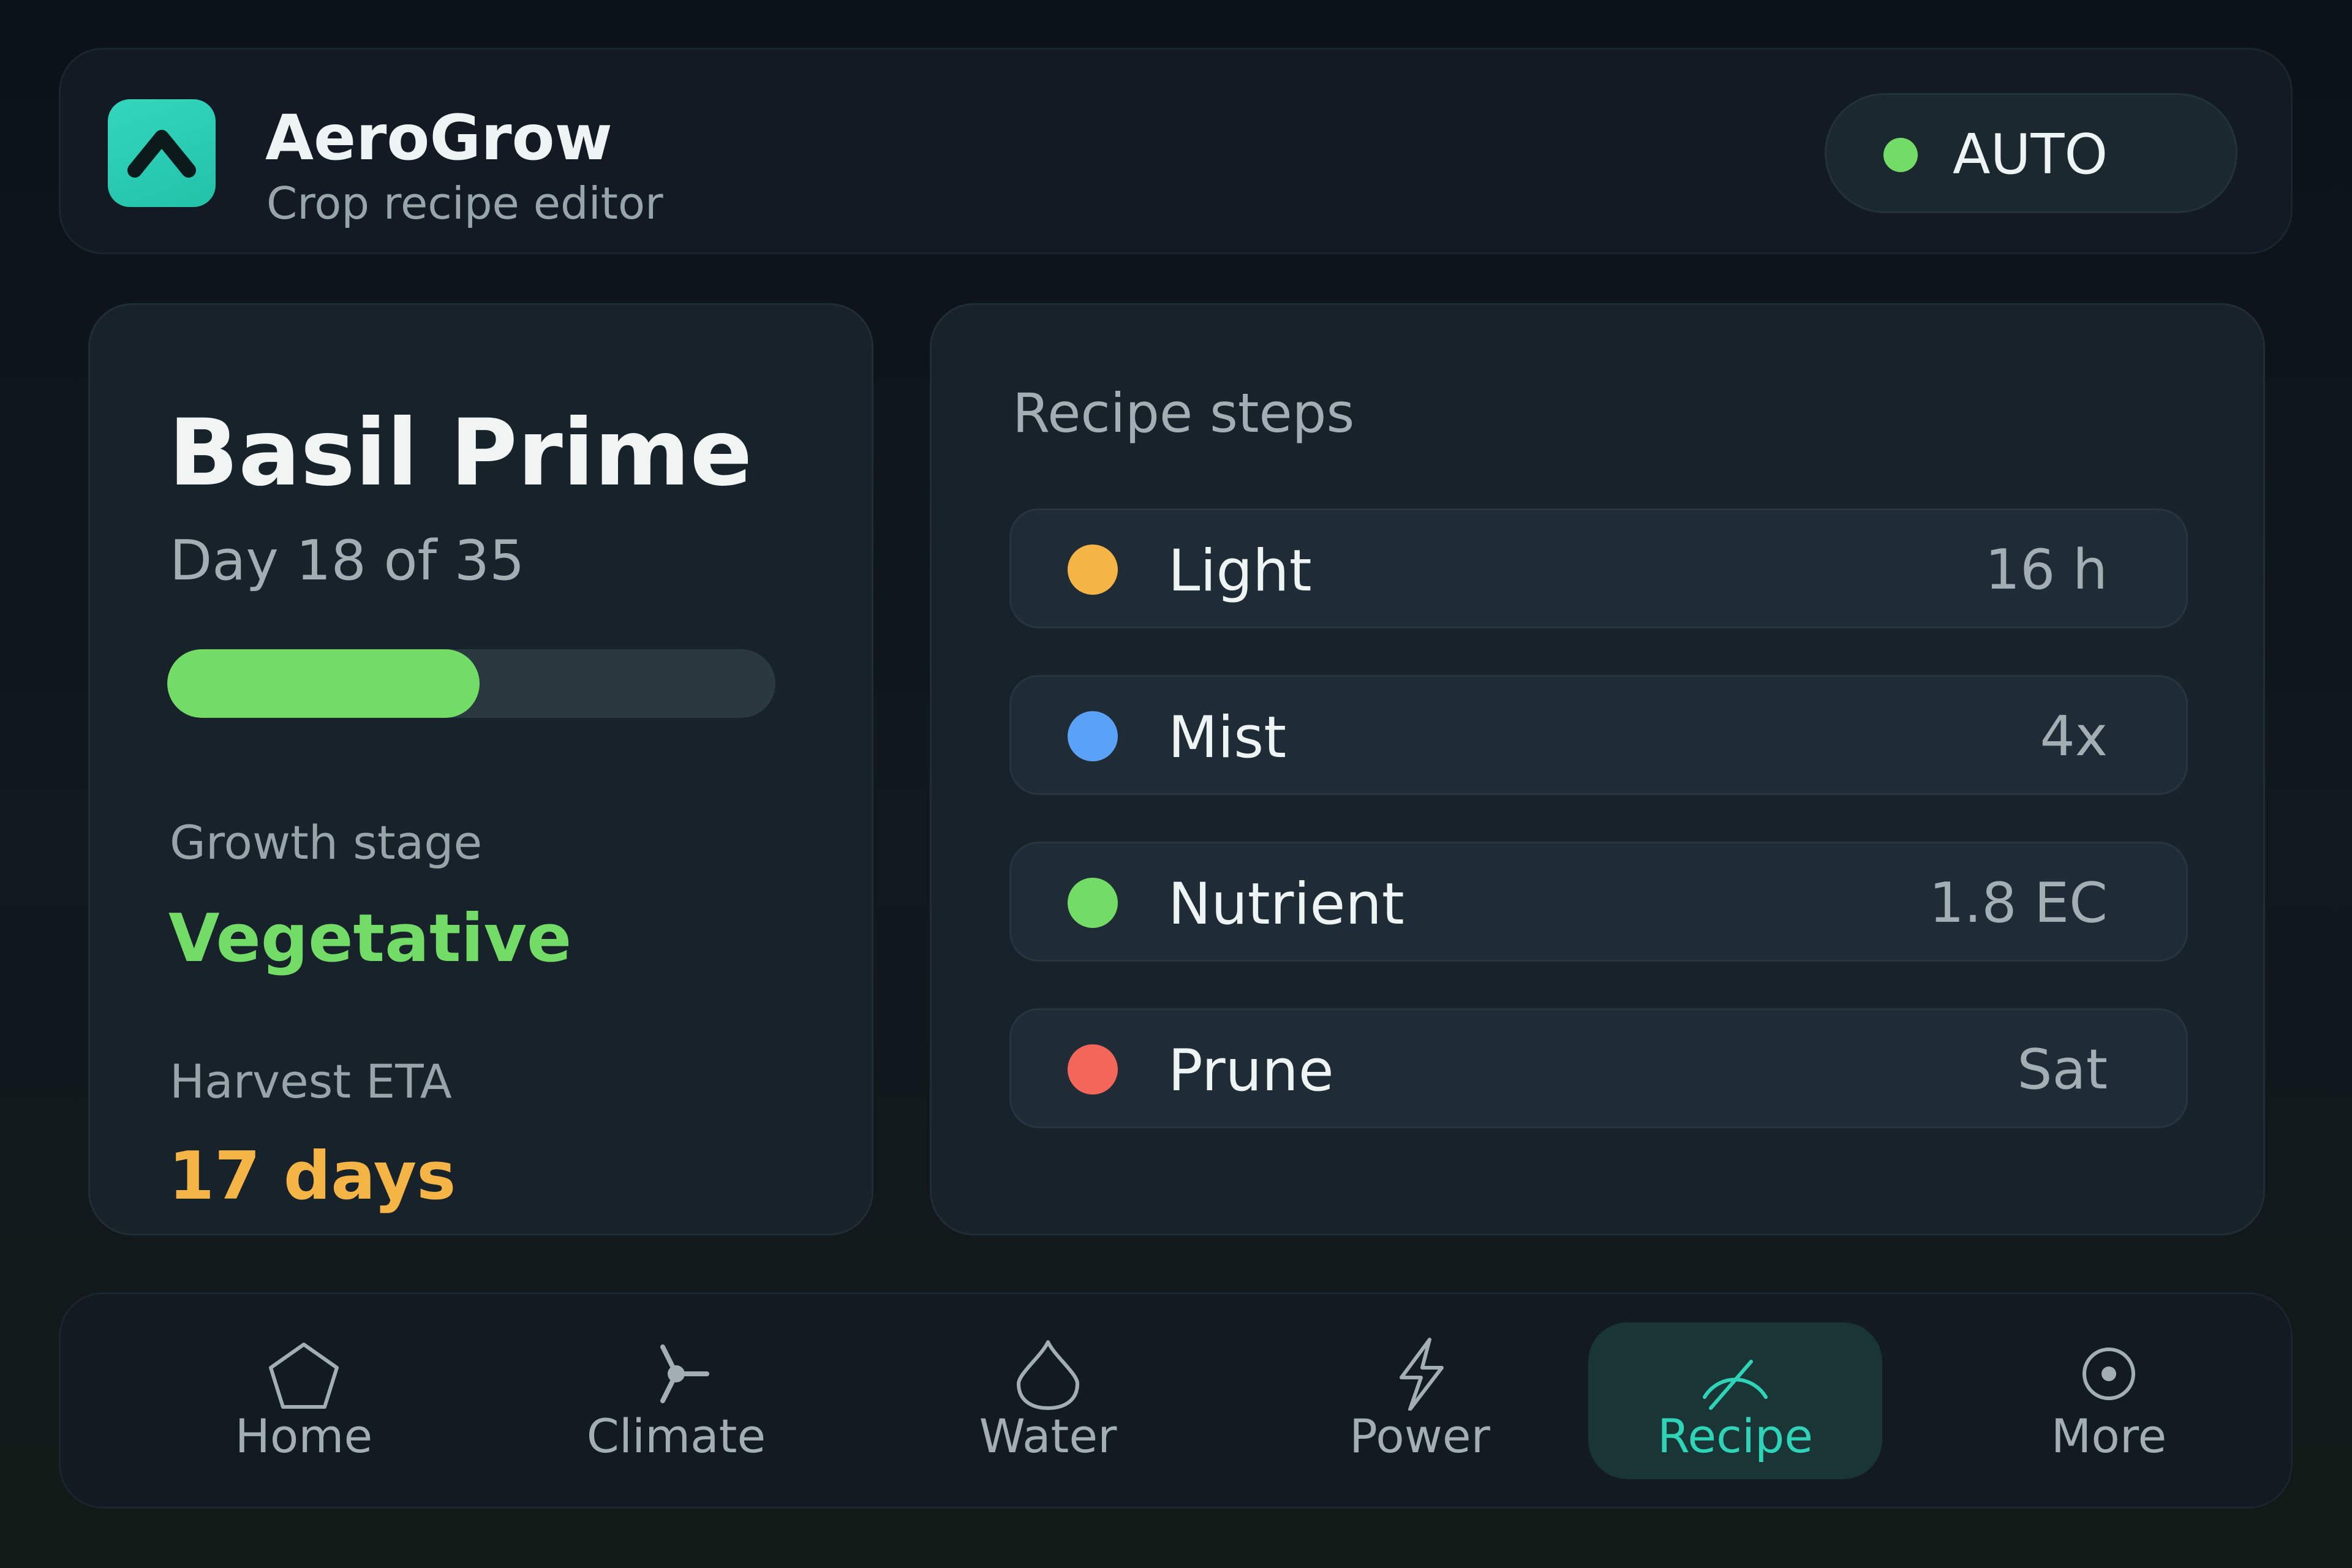 This screenshot has width=2352, height=1568. I want to click on nav-label: More, so click(2109, 1436).